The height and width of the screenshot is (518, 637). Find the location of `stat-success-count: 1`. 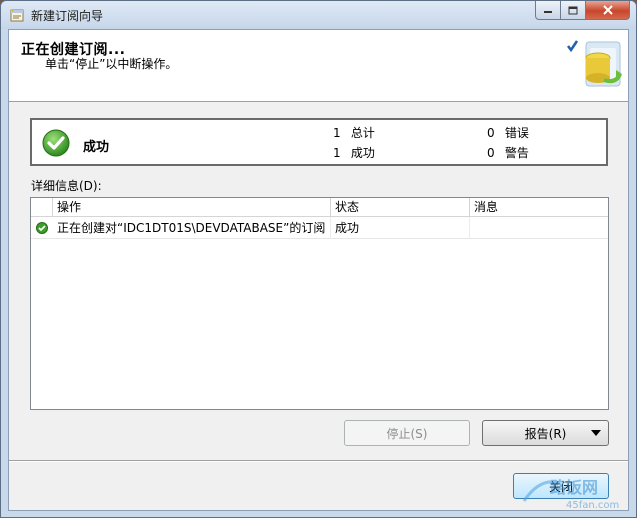

stat-success-count: 1 is located at coordinates (337, 153).